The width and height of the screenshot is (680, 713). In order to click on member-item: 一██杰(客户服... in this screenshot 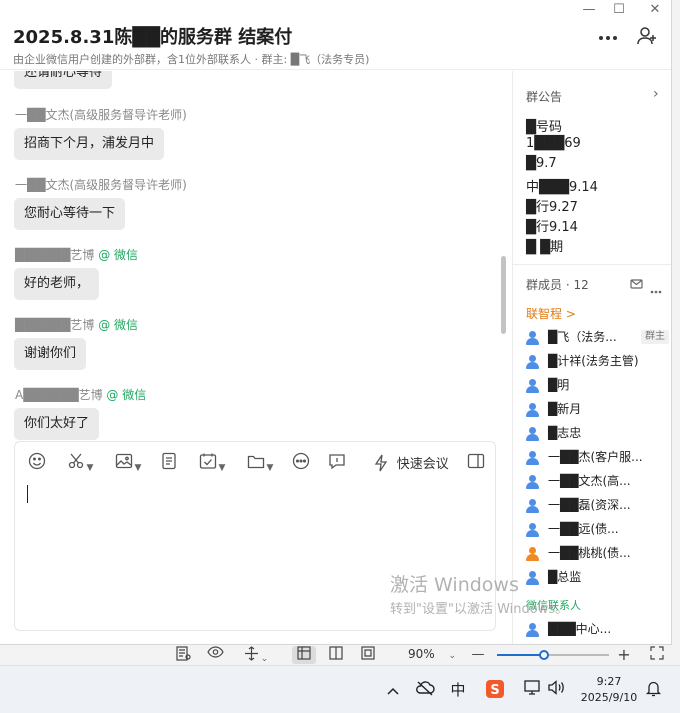, I will do `click(598, 457)`.